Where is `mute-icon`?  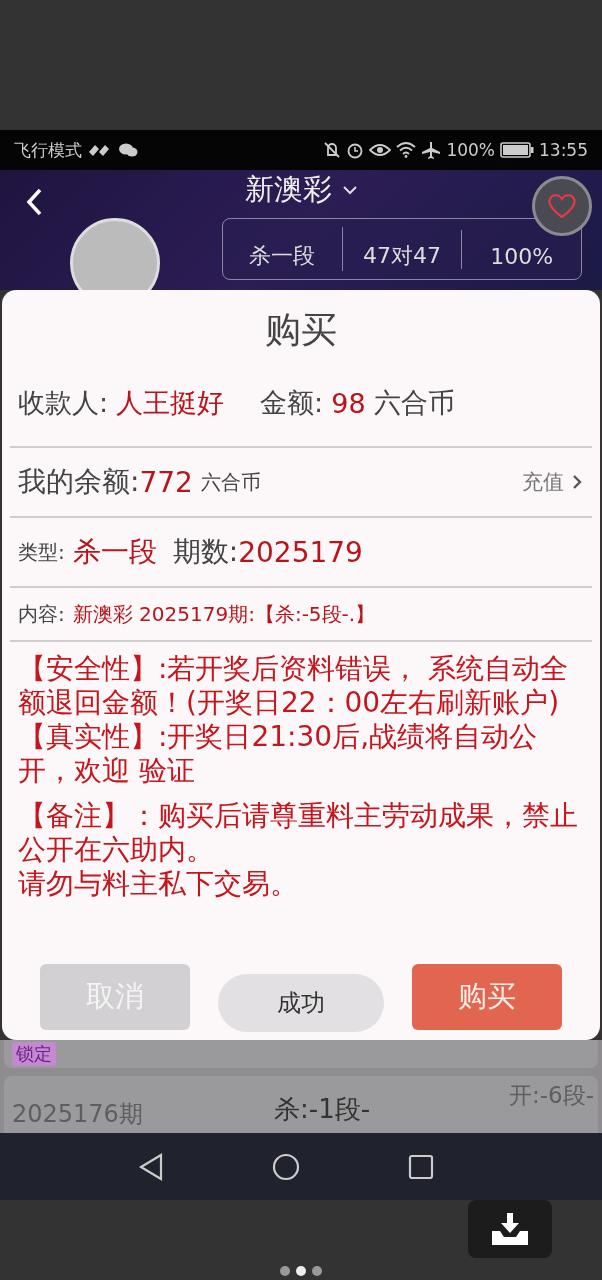
mute-icon is located at coordinates (332, 150).